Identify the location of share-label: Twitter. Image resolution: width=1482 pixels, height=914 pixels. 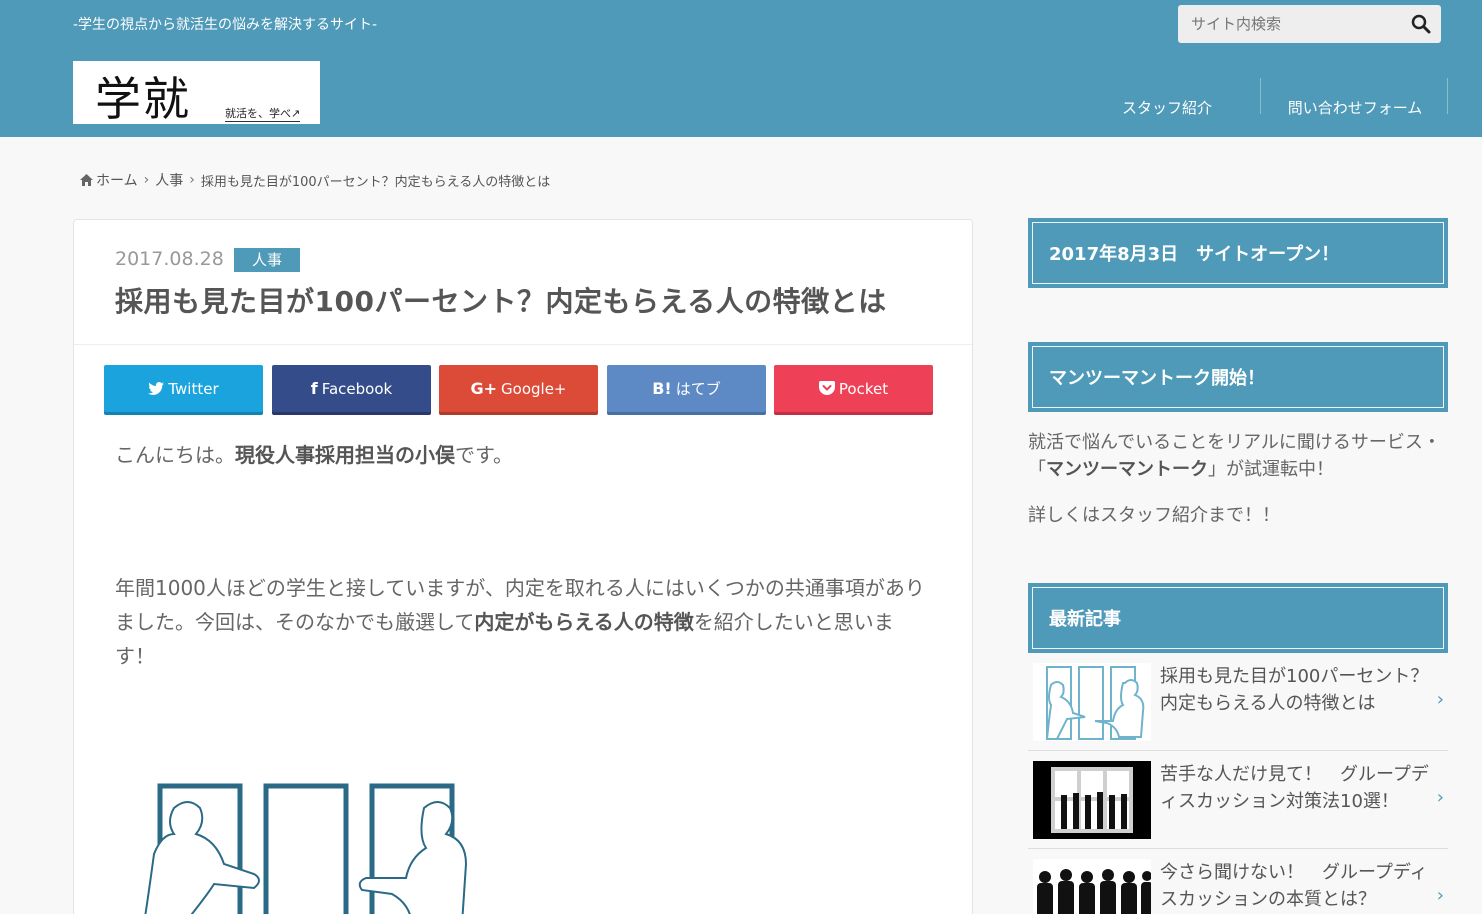
(193, 388).